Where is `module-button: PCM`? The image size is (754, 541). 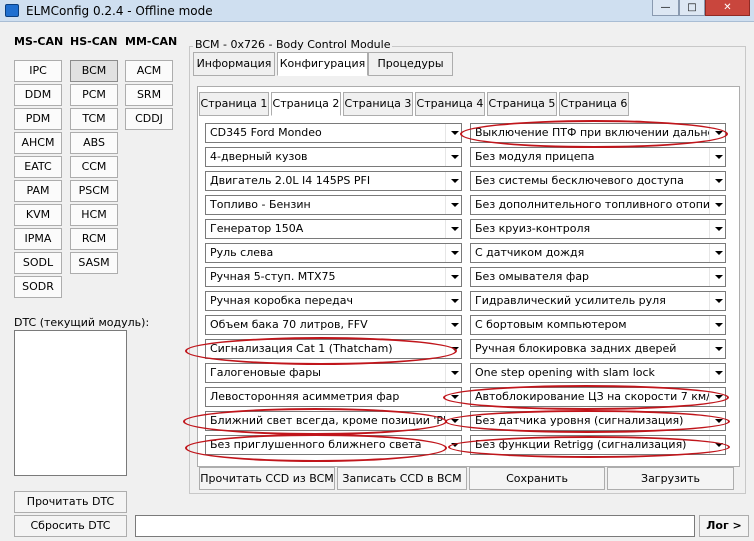
module-button: PCM is located at coordinates (94, 95).